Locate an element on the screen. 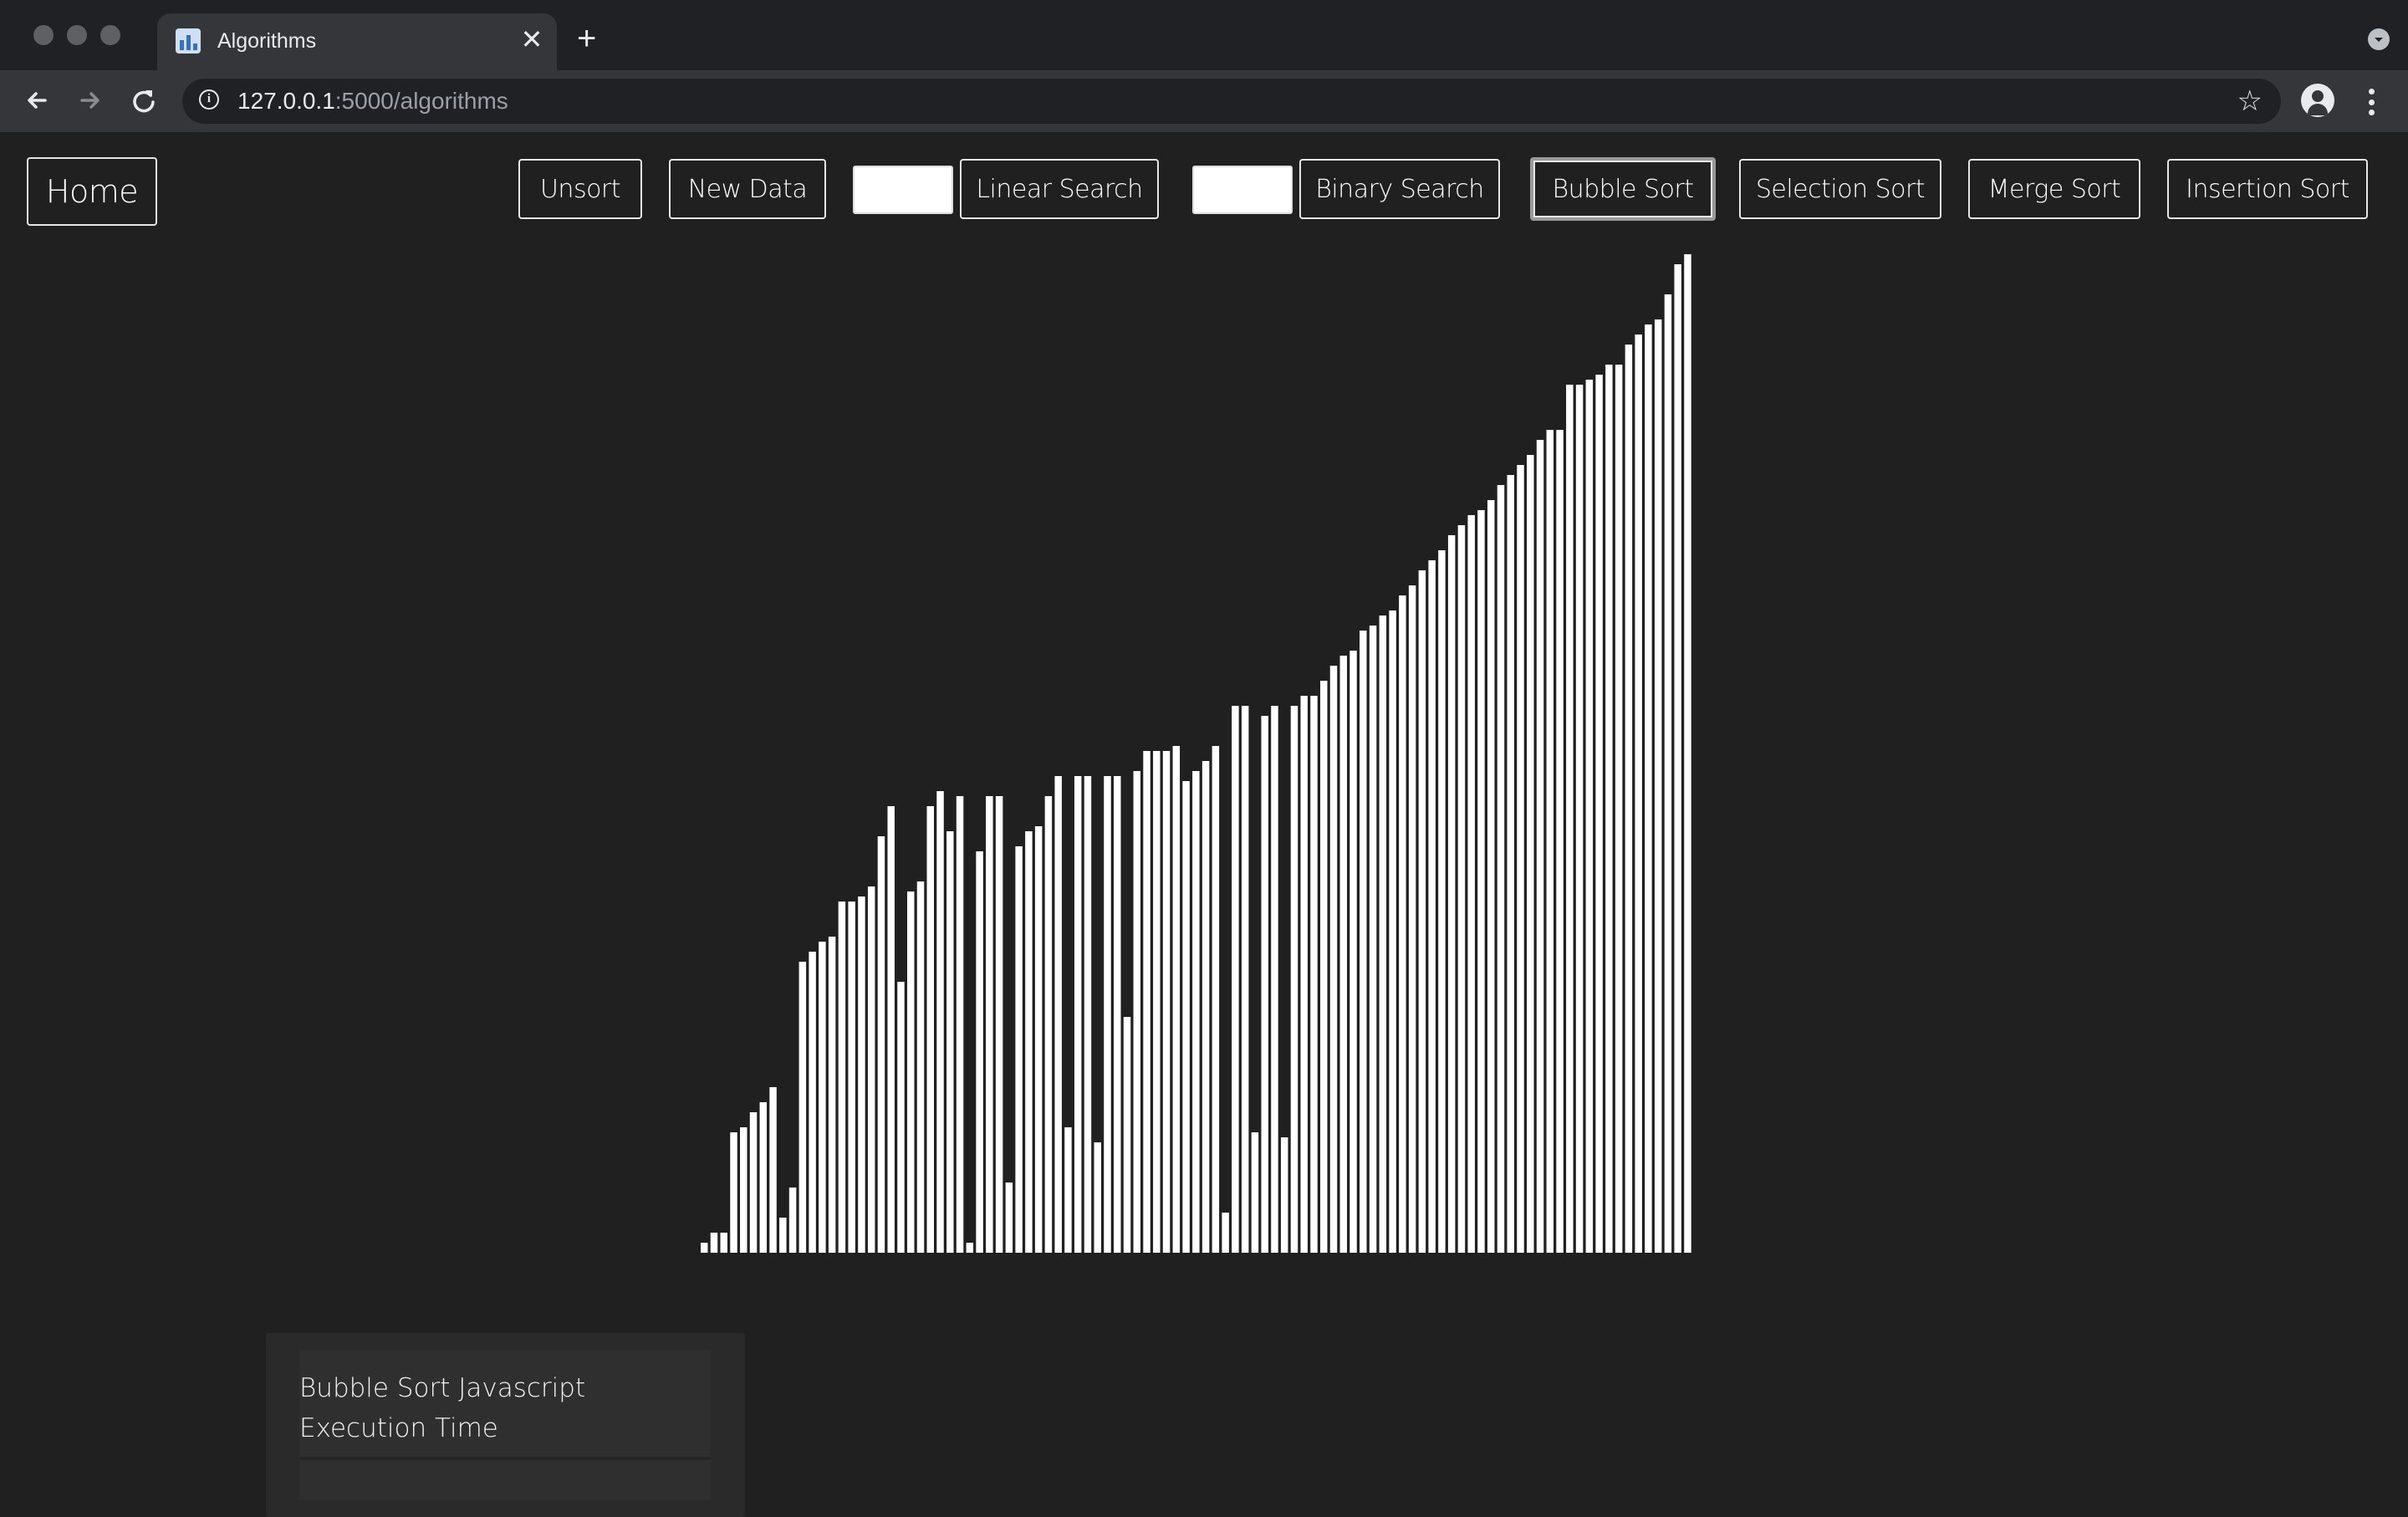  url-path: :5000/algorithms is located at coordinates (421, 101).